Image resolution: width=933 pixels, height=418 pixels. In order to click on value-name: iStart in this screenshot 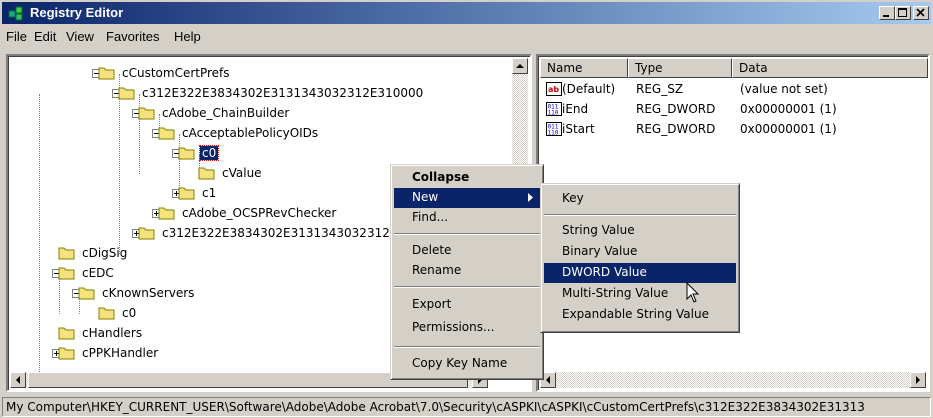, I will do `click(578, 129)`.